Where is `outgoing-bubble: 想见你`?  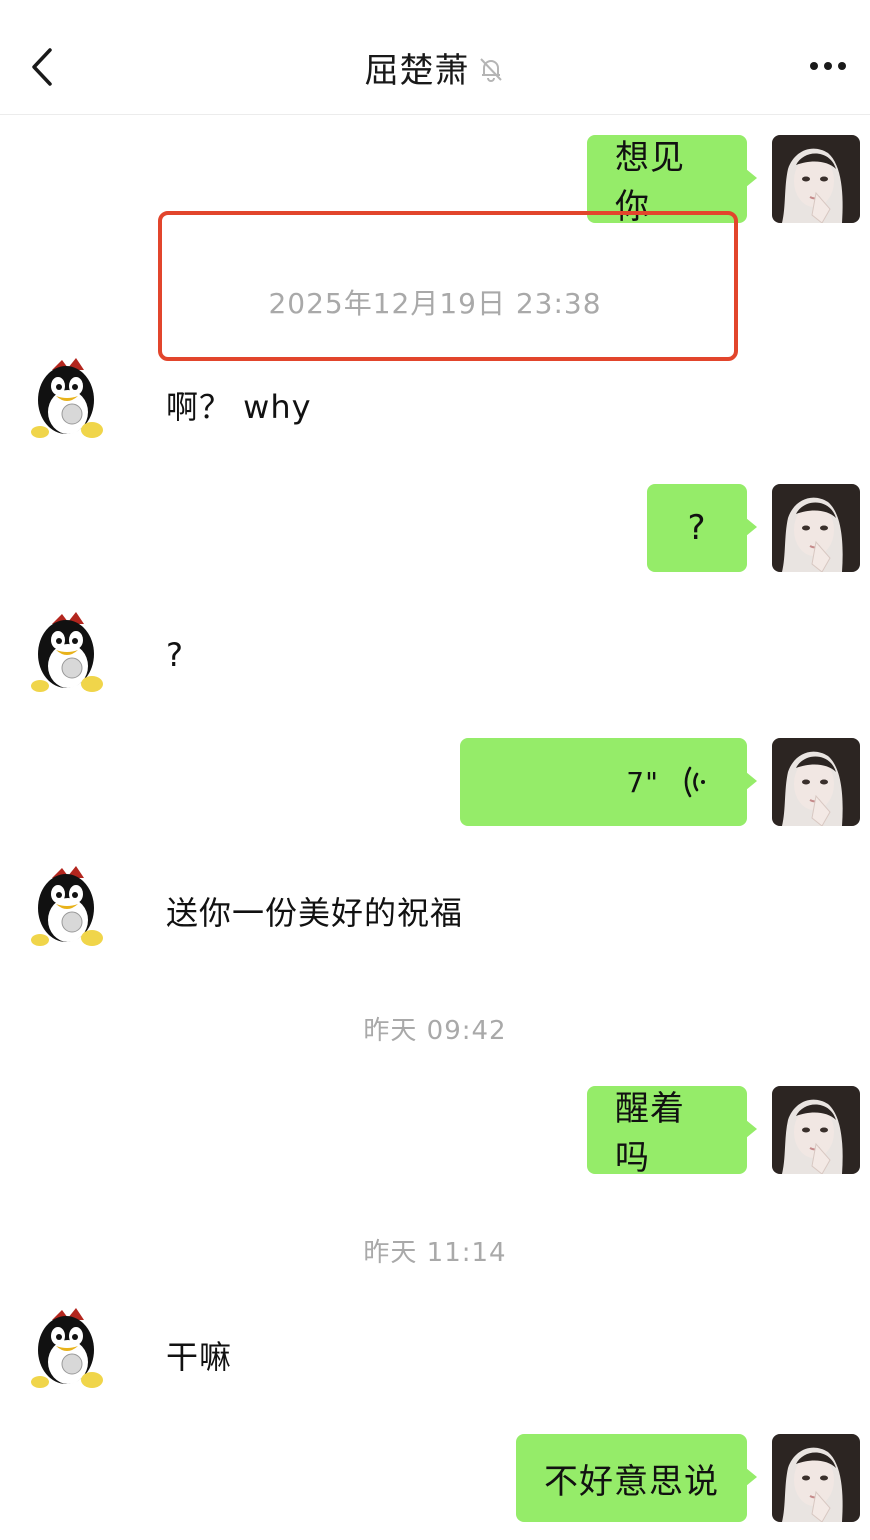
outgoing-bubble: 想见你 is located at coordinates (672, 181).